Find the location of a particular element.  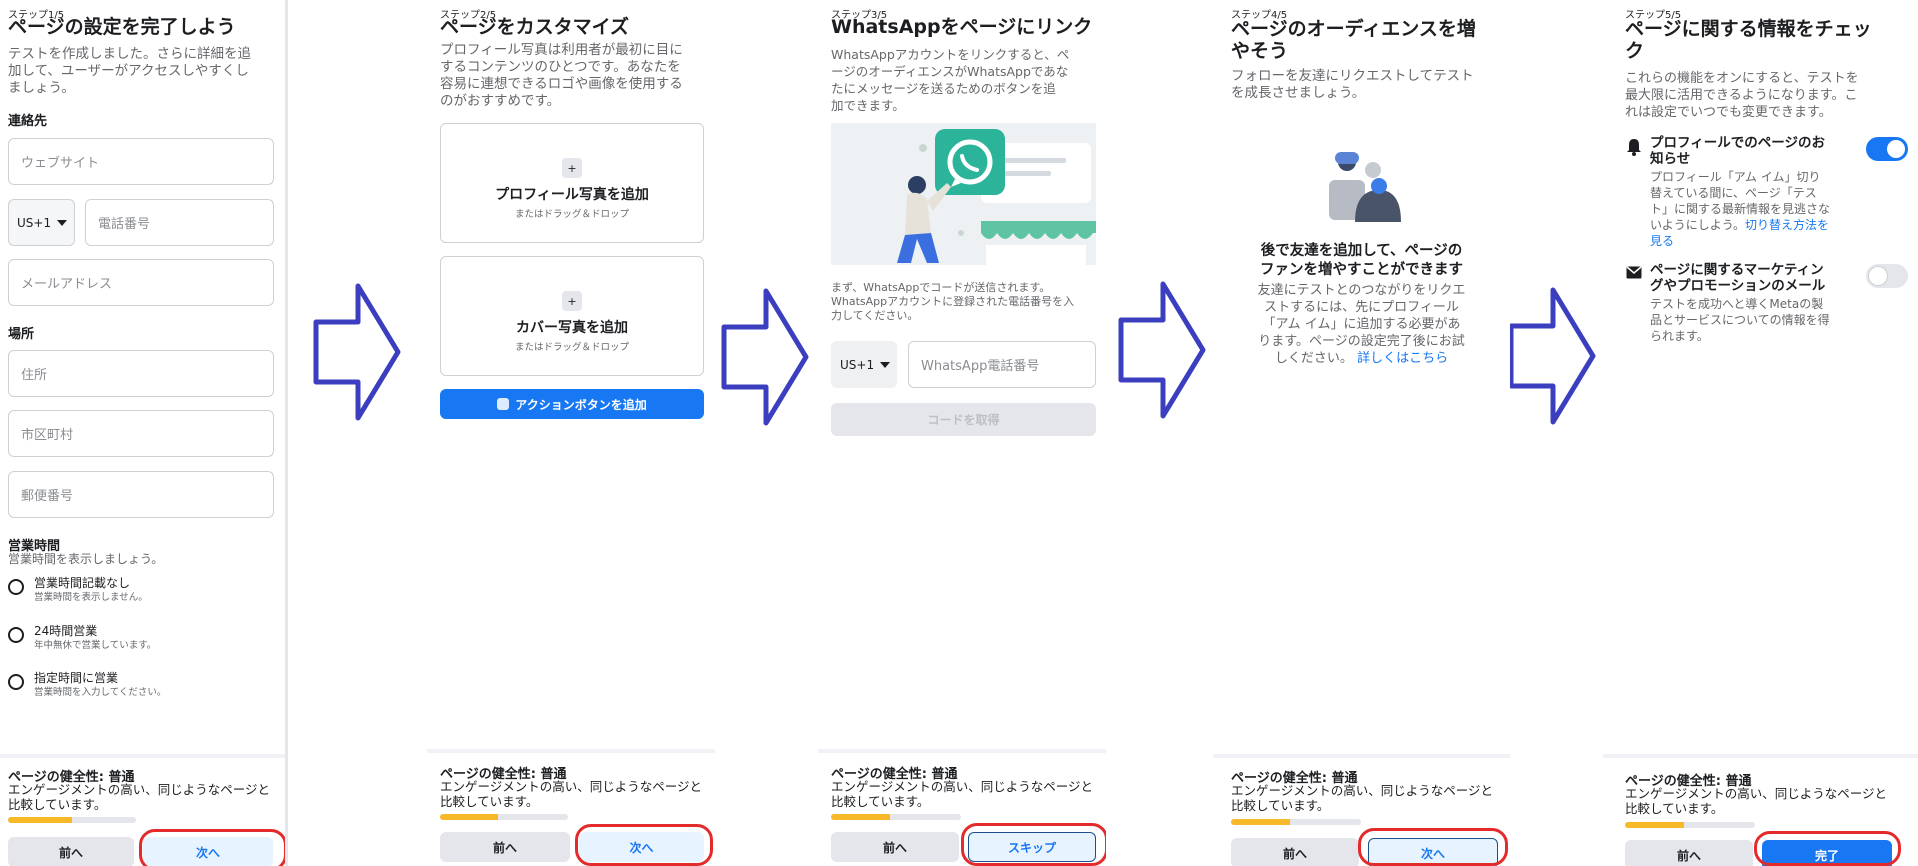

switch-how-to-link-cont: 見る is located at coordinates (1740, 241).